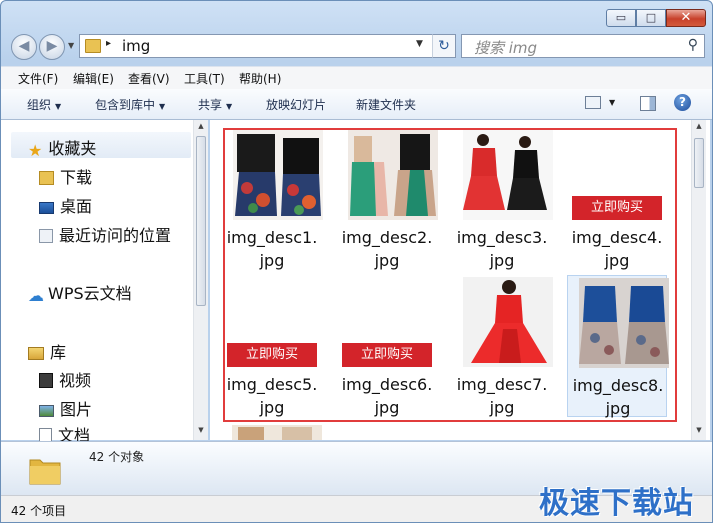 This screenshot has height=523, width=713. I want to click on menu-file: 文件(F), so click(38, 78).